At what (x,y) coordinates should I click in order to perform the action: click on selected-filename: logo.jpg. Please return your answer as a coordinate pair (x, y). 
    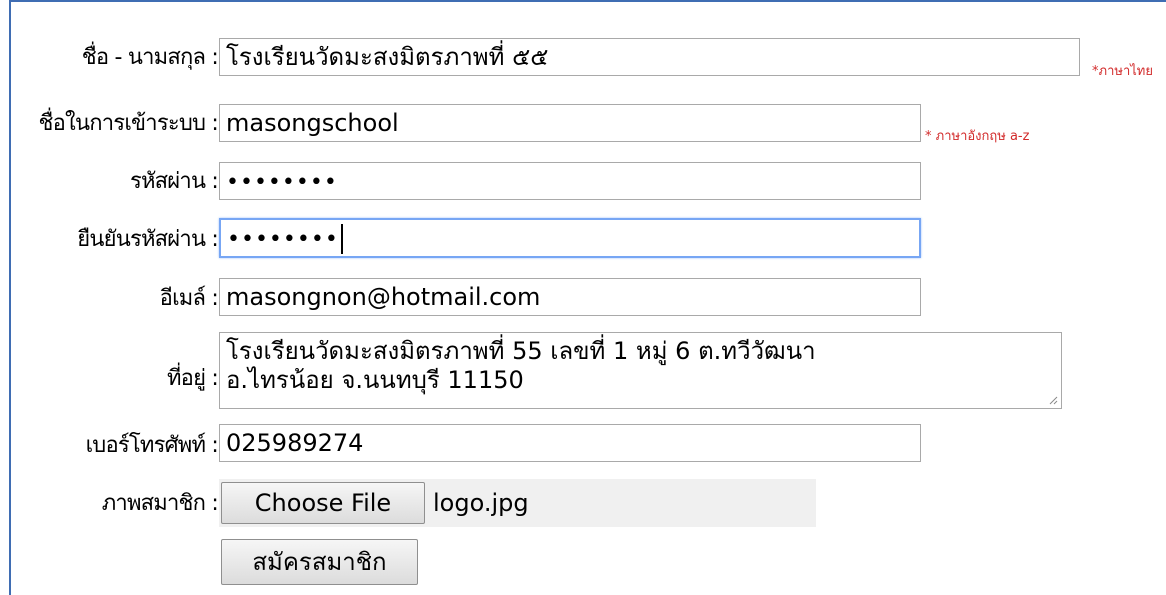
    Looking at the image, I should click on (481, 503).